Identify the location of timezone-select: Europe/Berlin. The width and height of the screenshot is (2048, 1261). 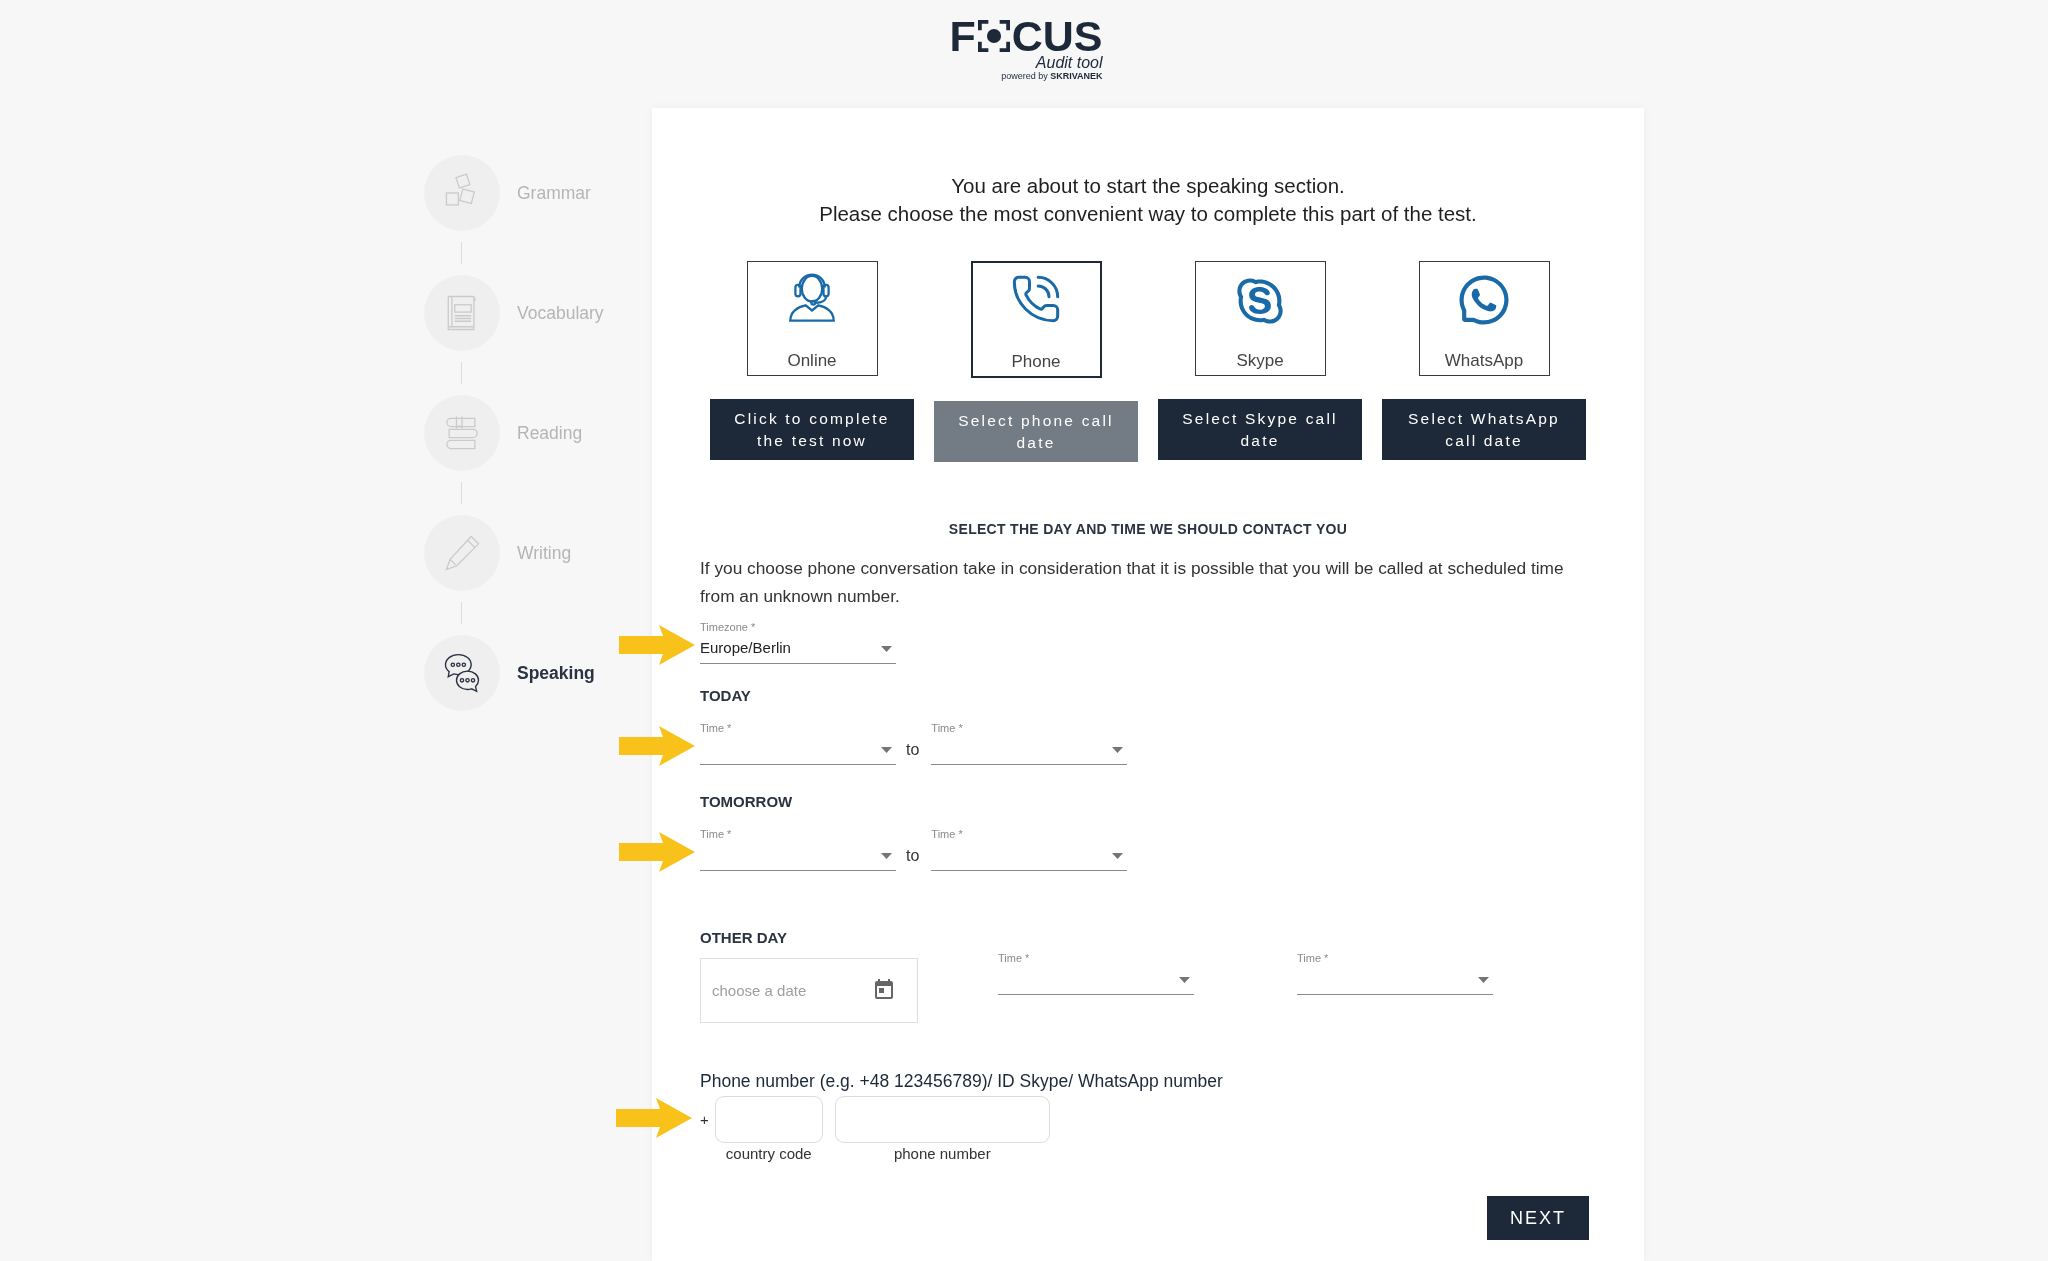
(798, 649).